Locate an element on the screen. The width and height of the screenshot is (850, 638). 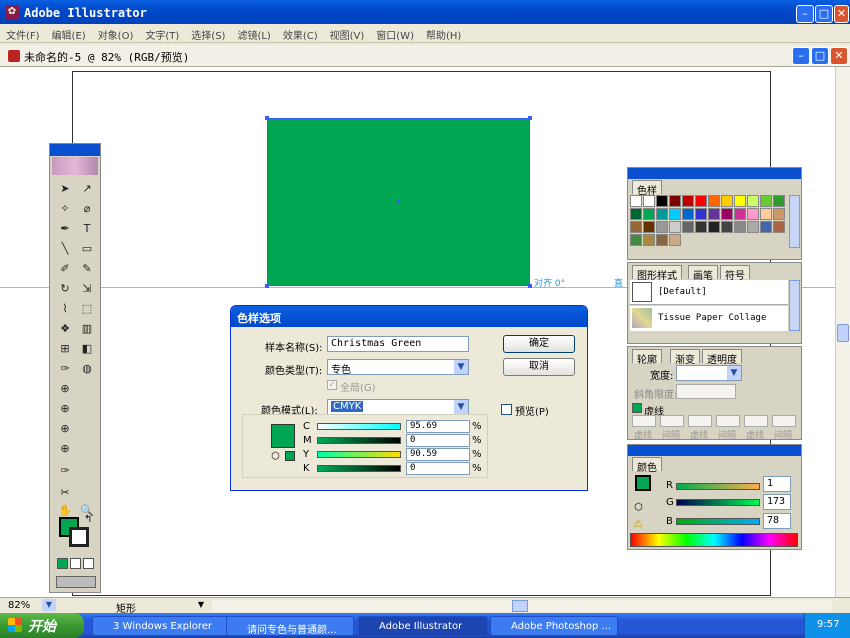
dashed-checkbox is located at coordinates (637, 408).